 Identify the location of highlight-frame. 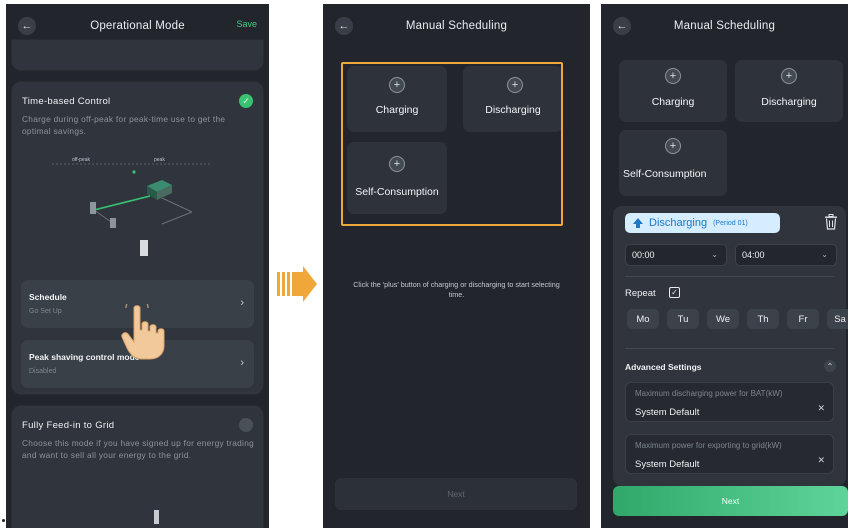
(452, 144).